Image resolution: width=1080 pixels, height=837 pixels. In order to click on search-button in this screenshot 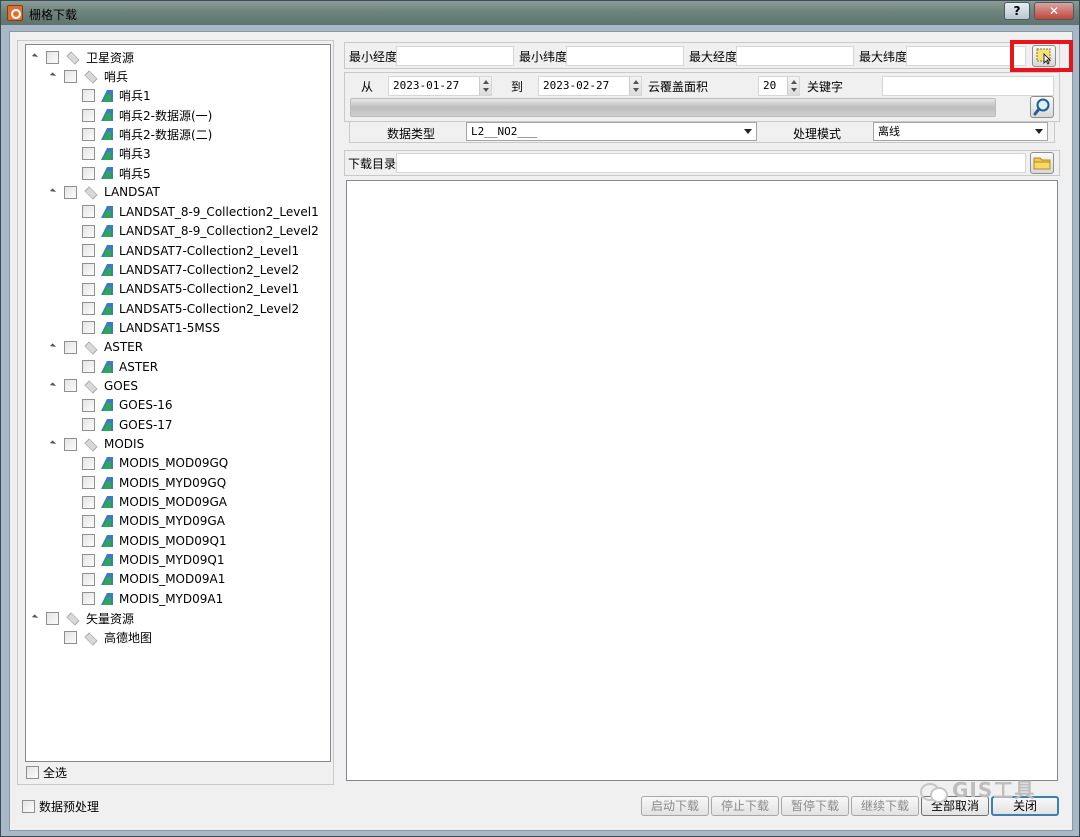, I will do `click(1042, 107)`.